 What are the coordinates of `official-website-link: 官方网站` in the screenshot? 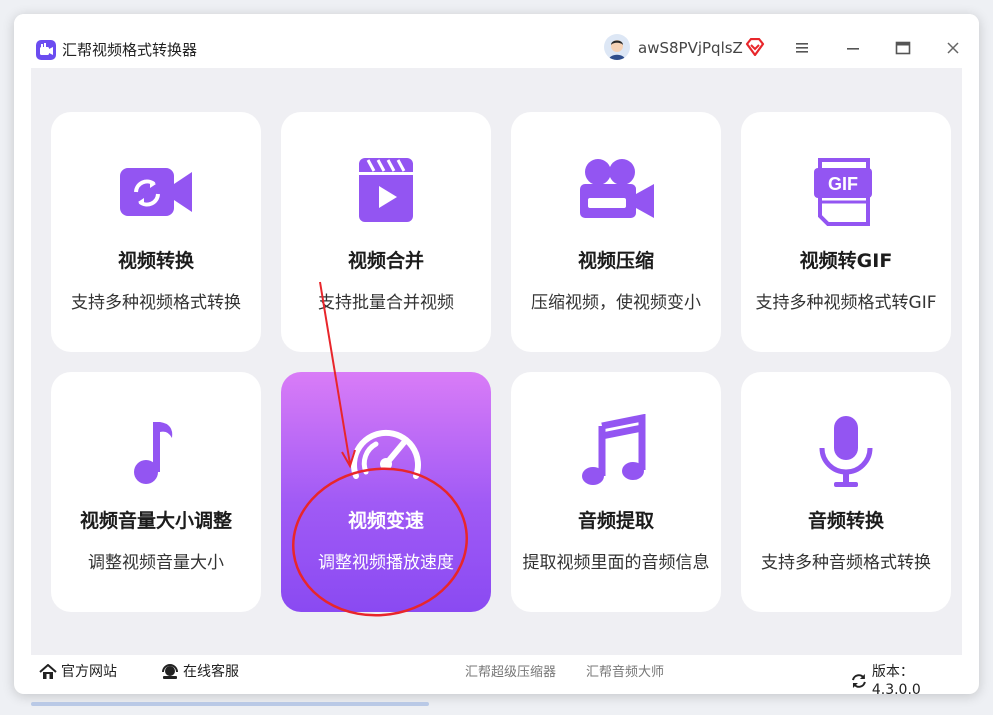 It's located at (78, 672).